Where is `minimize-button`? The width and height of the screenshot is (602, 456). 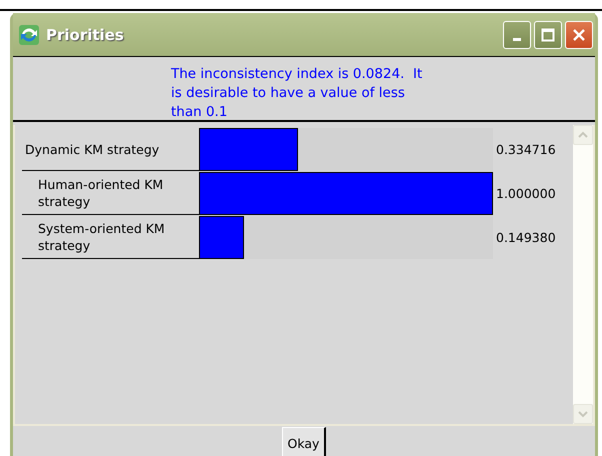
minimize-button is located at coordinates (517, 34).